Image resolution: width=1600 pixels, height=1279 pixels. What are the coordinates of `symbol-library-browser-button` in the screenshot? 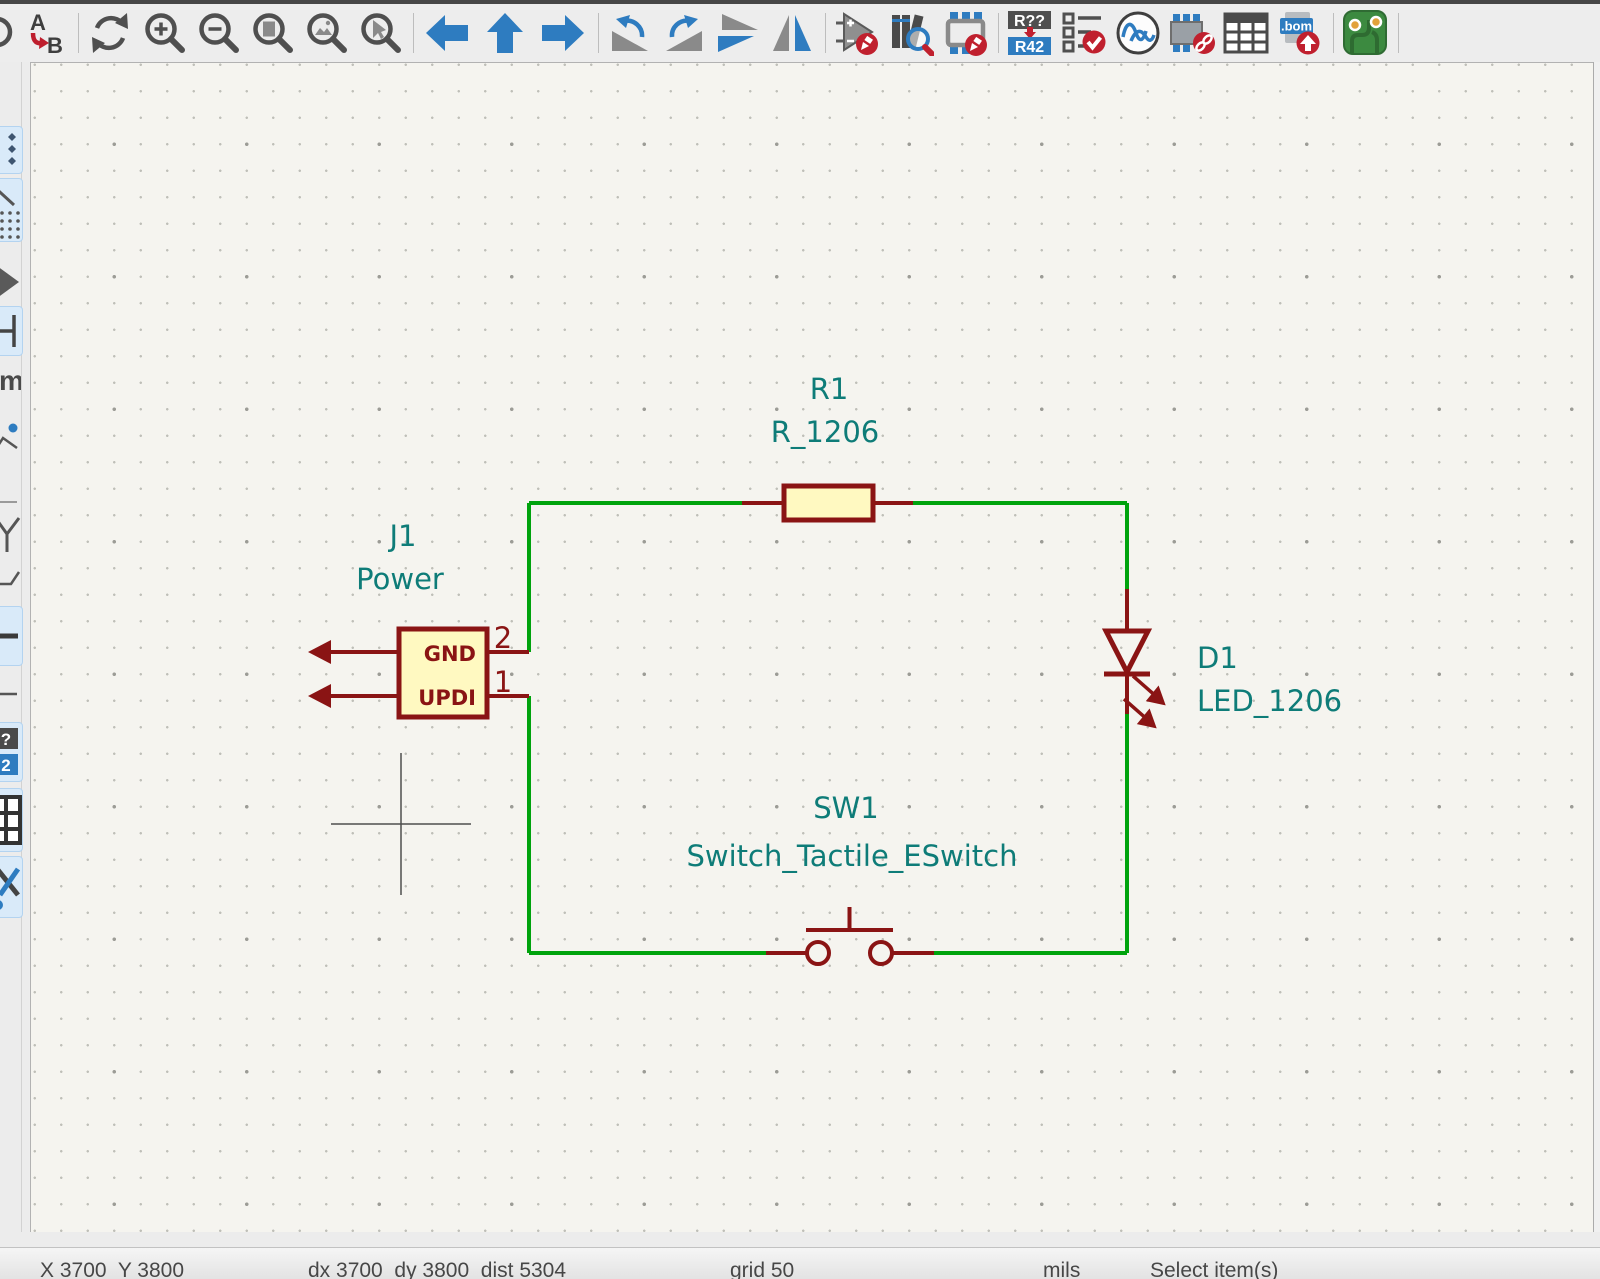 It's located at (911, 33).